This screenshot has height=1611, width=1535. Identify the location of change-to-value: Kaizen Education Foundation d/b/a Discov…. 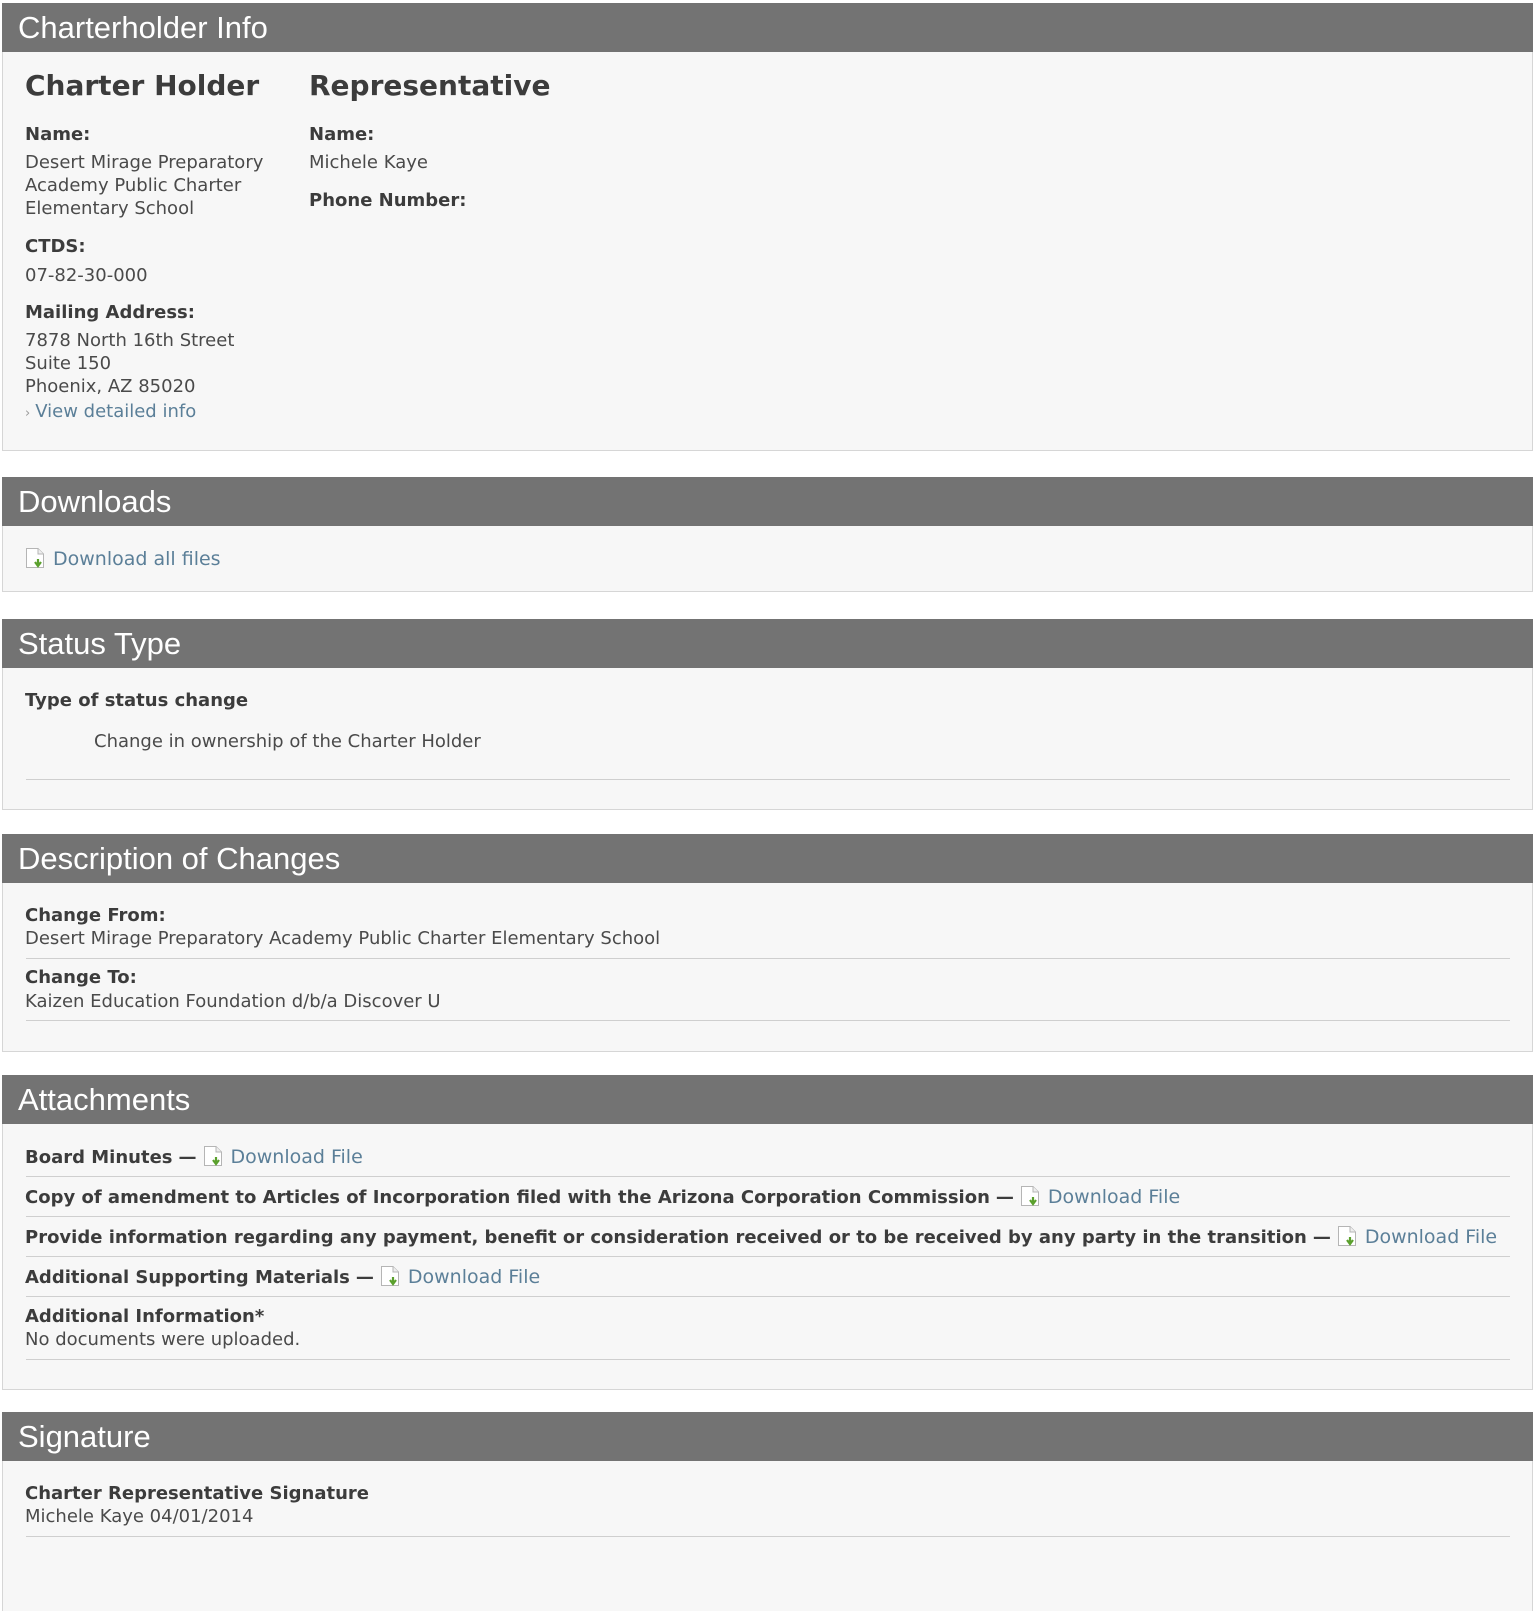
(233, 1001).